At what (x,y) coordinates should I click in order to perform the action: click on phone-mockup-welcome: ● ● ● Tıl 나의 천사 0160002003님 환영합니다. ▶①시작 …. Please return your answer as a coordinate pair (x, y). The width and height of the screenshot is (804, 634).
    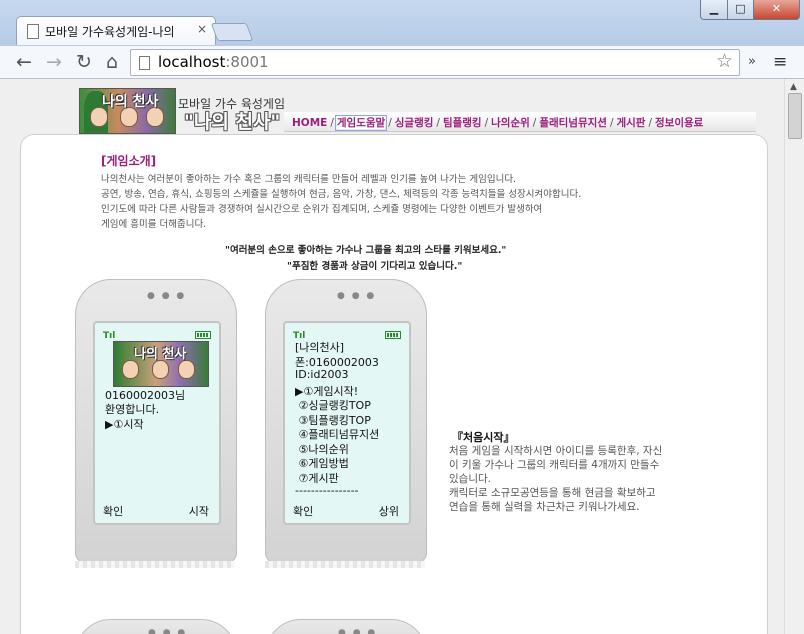
    Looking at the image, I should click on (156, 424).